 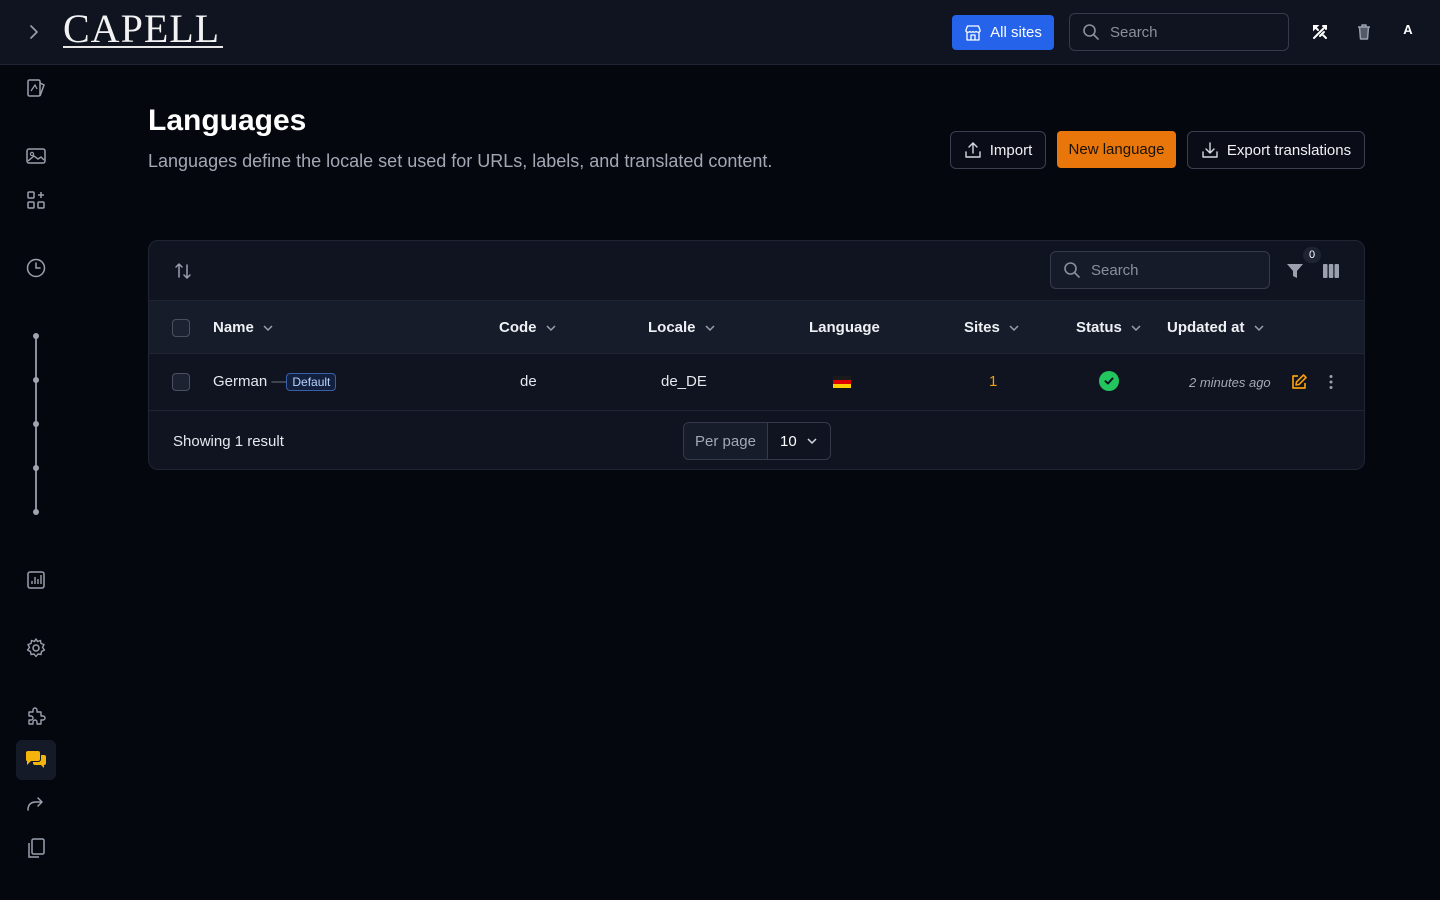 I want to click on language-name: German, so click(x=240, y=381).